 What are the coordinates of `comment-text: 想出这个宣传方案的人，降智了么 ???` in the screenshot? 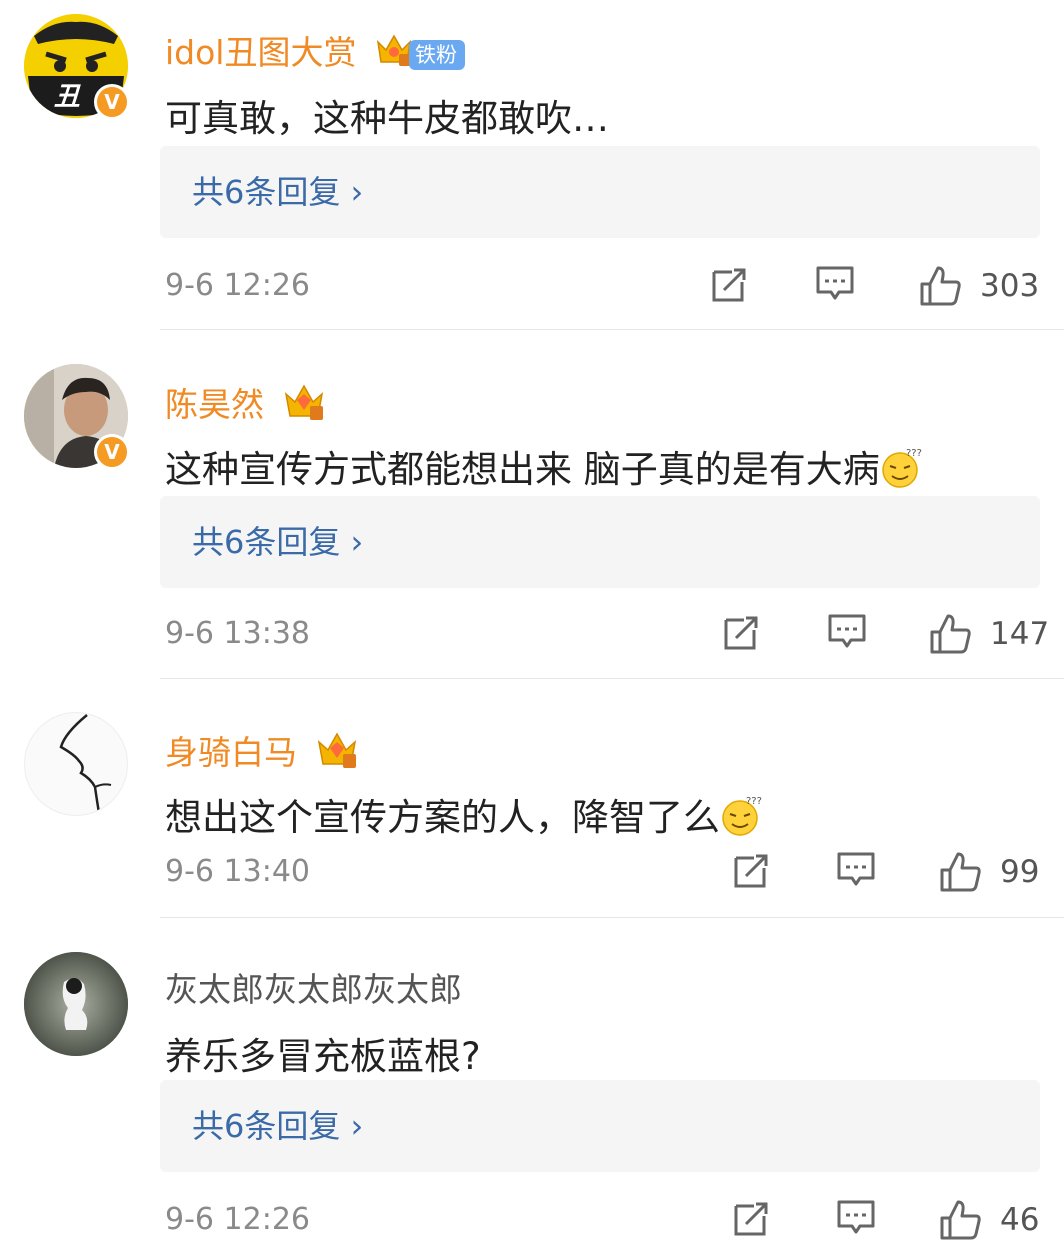 It's located at (463, 820).